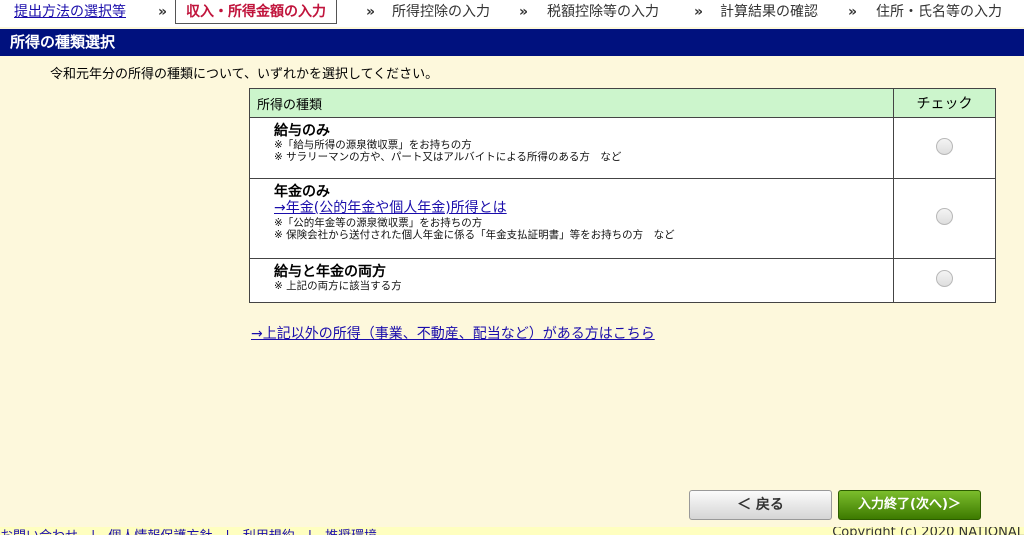 The image size is (1024, 535). Describe the element at coordinates (378, 223) in the screenshot. I see `option-note: ※「公的年金等の源泉徴収票」をお持ちの方` at that location.